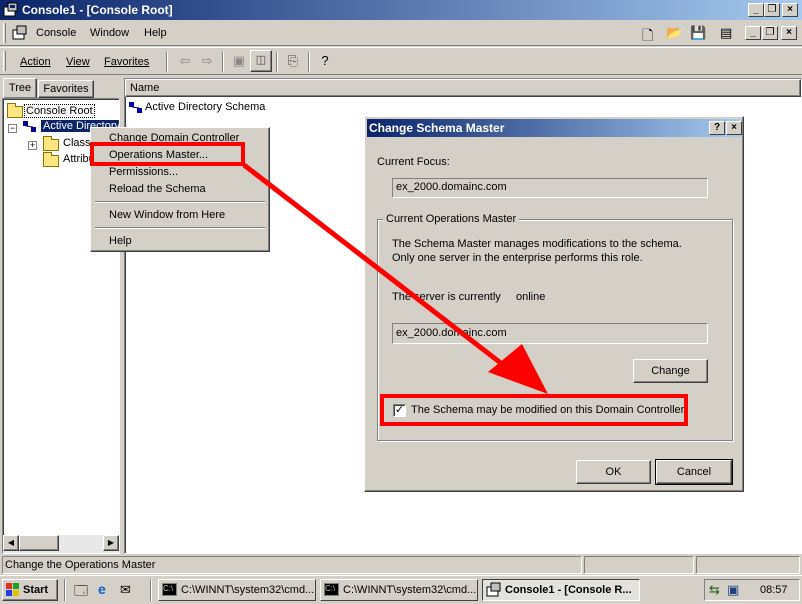  Describe the element at coordinates (36, 590) in the screenshot. I see `start-label: Start` at that location.